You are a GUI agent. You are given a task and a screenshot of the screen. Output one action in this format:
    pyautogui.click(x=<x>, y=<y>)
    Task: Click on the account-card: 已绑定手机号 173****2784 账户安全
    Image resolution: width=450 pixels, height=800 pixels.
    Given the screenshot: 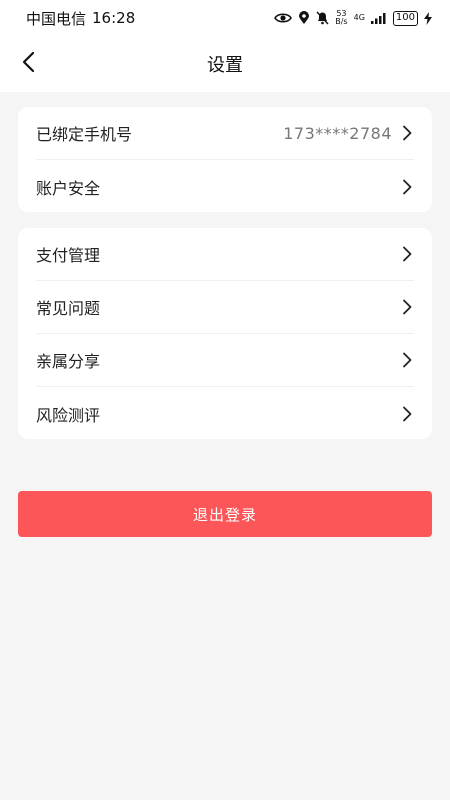 What is the action you would take?
    pyautogui.click(x=225, y=159)
    